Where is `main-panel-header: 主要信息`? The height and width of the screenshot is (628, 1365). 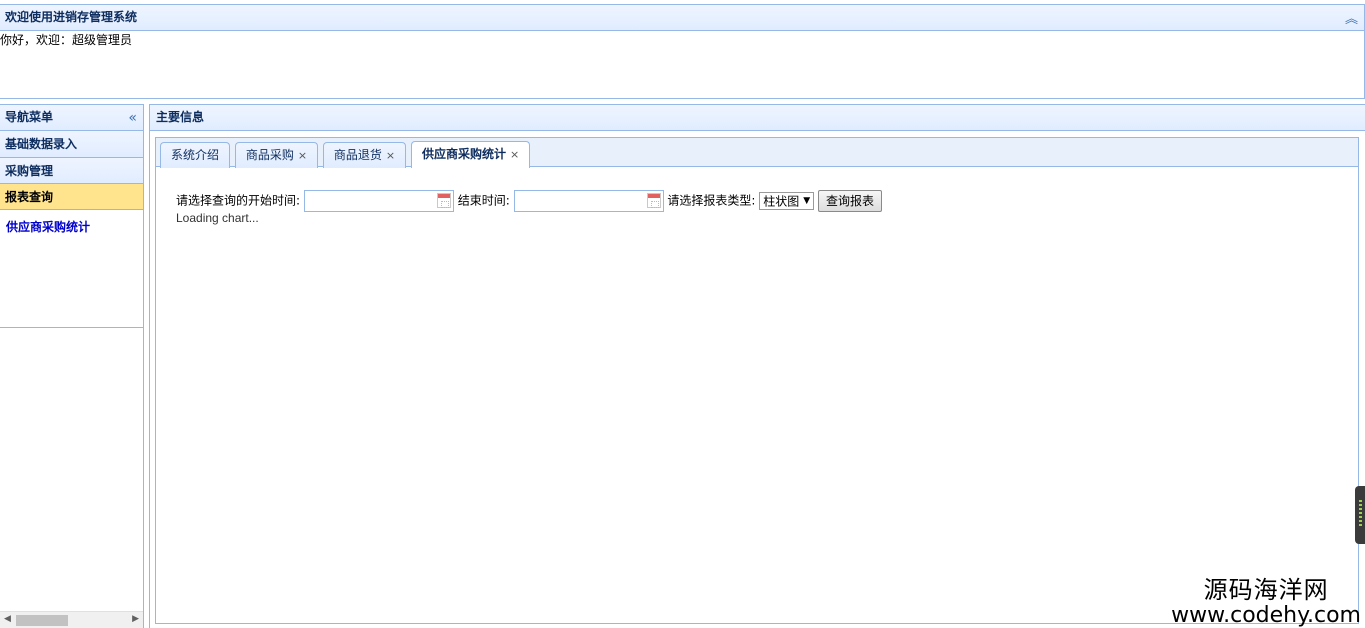
main-panel-header: 主要信息 is located at coordinates (757, 117).